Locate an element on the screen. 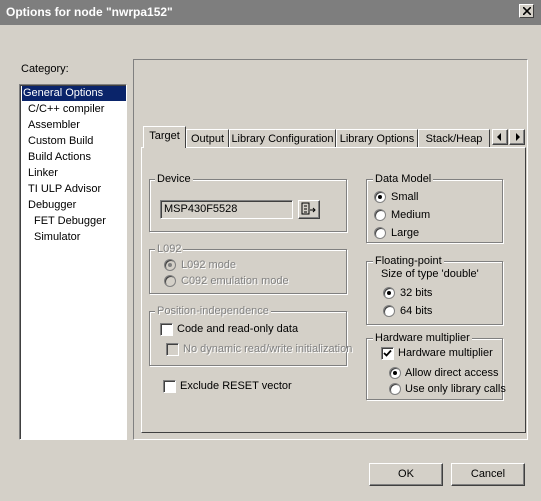  tab-output: Output is located at coordinates (207, 138).